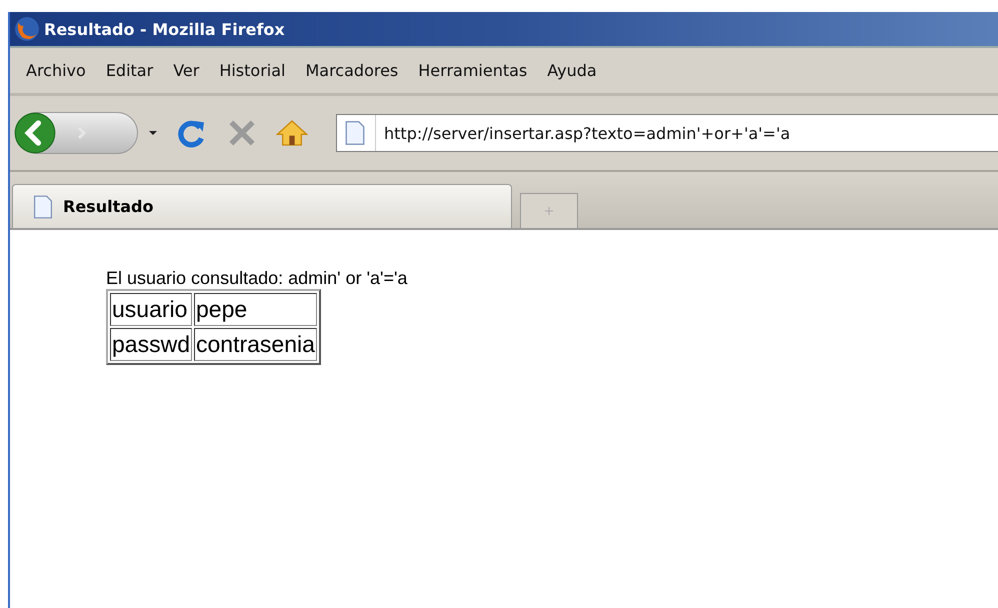 Image resolution: width=998 pixels, height=608 pixels. I want to click on menu-item: Ver, so click(186, 70).